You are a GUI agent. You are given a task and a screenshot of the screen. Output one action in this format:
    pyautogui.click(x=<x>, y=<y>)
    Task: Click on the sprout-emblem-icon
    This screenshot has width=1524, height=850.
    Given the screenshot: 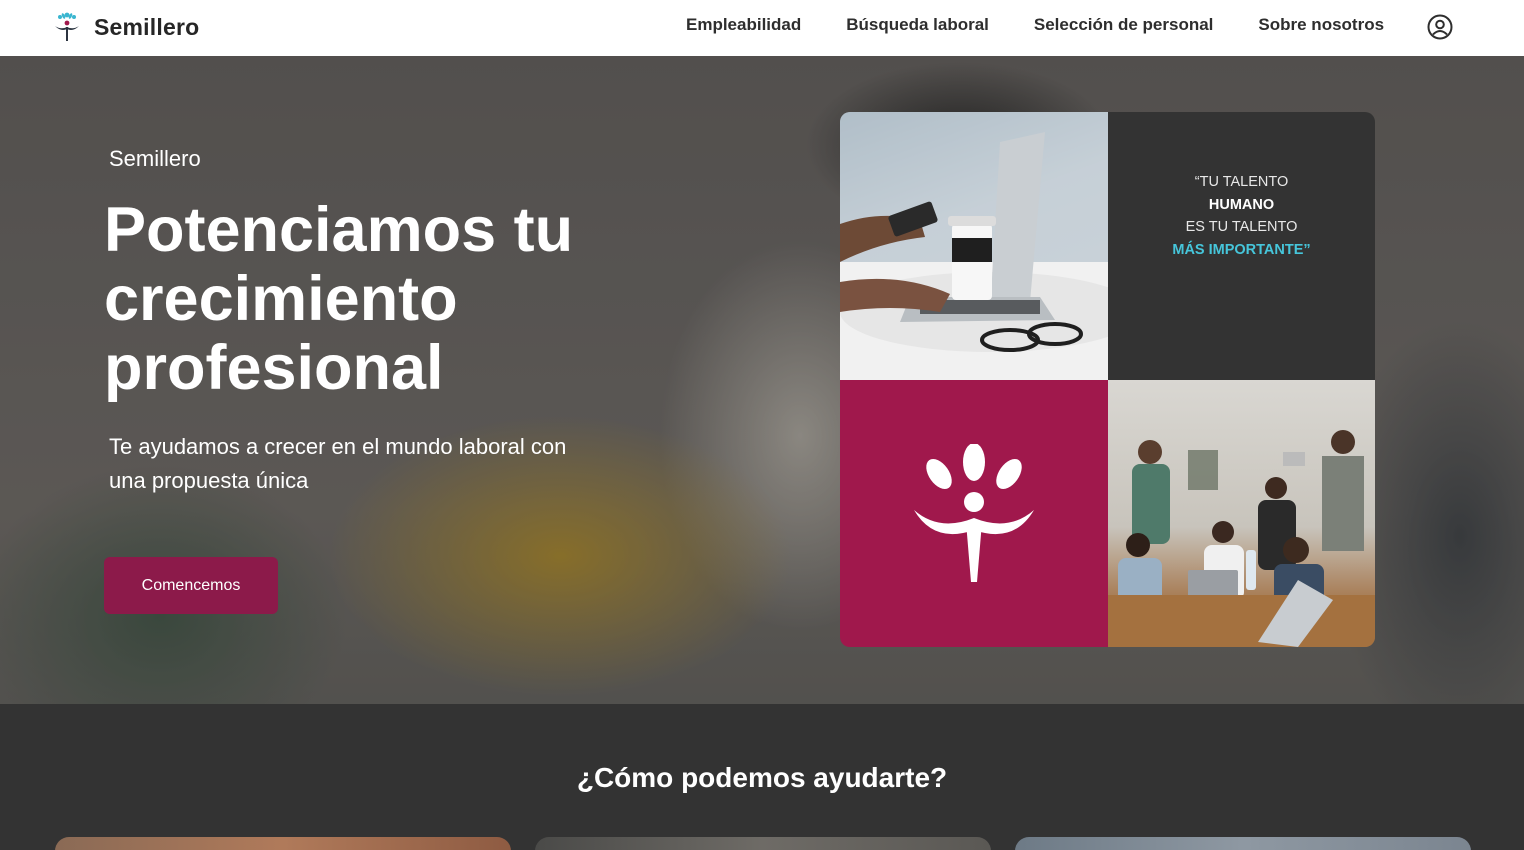 What is the action you would take?
    pyautogui.click(x=974, y=512)
    